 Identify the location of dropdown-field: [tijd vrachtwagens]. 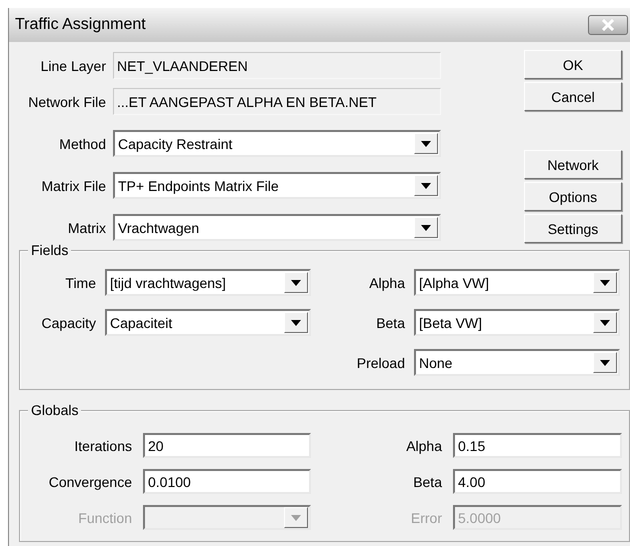
(208, 282).